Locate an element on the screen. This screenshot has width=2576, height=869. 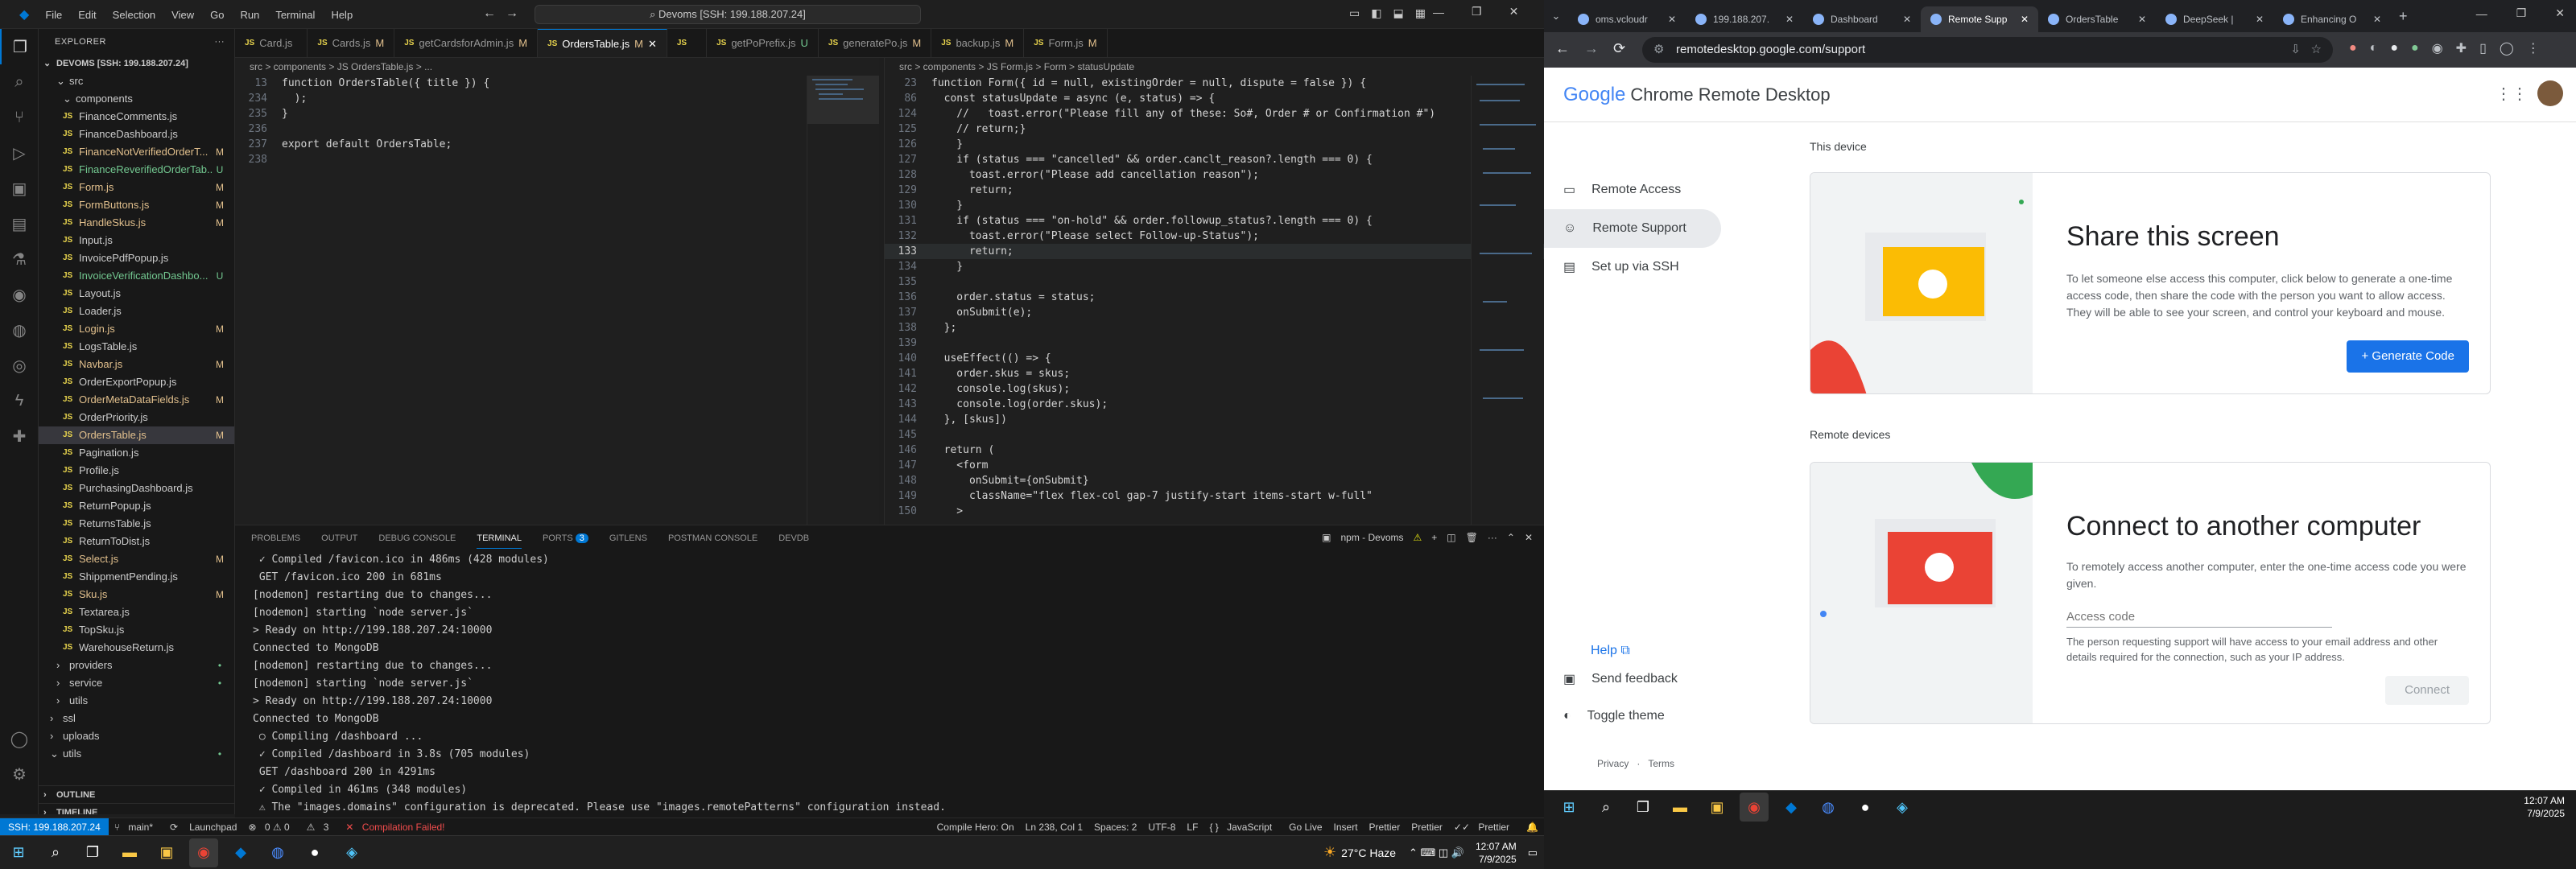
file-item: JS WarehouseReturn.js is located at coordinates (136, 648).